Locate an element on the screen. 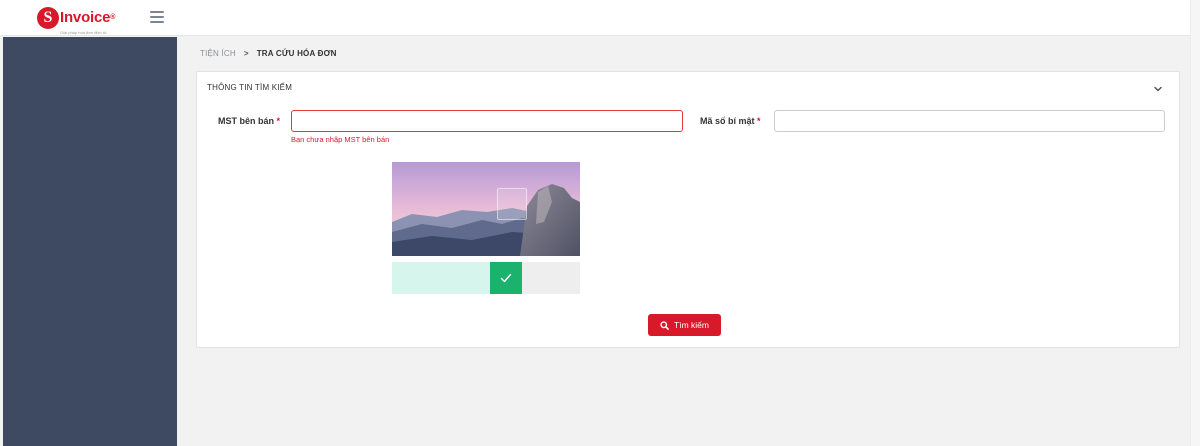  secret-code-label: Mã số bí mật * is located at coordinates (730, 121).